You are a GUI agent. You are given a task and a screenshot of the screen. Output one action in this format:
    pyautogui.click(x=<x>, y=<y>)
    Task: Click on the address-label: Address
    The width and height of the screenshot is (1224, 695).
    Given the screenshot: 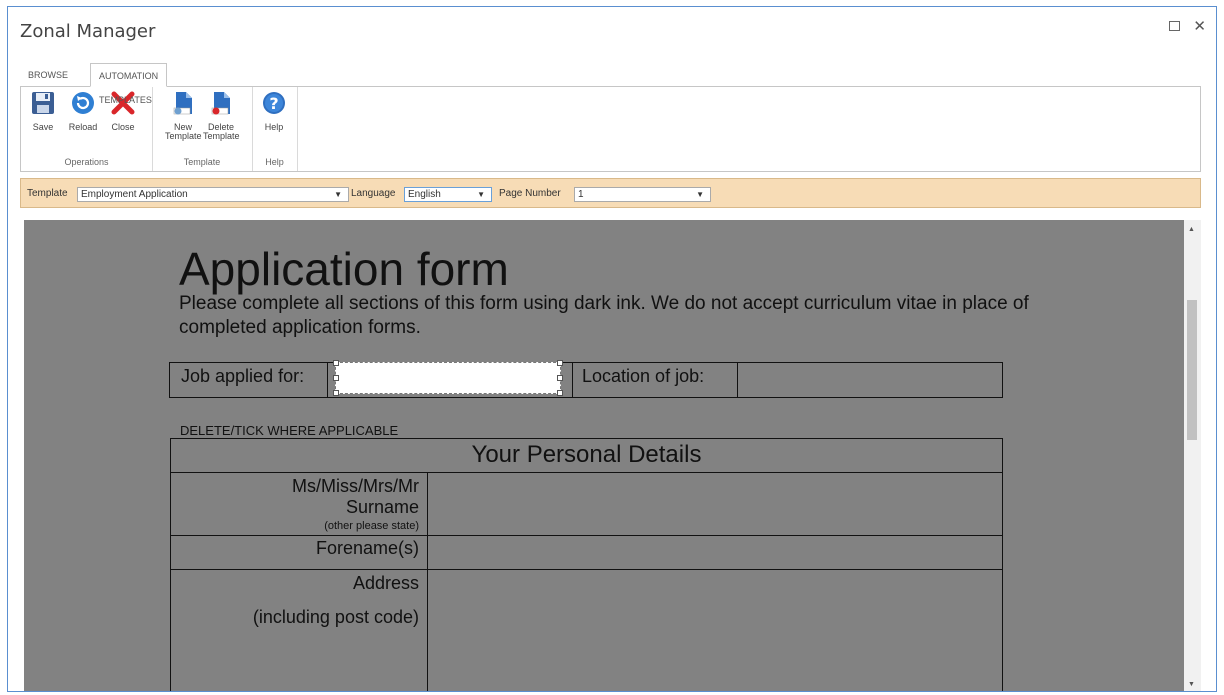 What is the action you would take?
    pyautogui.click(x=385, y=583)
    